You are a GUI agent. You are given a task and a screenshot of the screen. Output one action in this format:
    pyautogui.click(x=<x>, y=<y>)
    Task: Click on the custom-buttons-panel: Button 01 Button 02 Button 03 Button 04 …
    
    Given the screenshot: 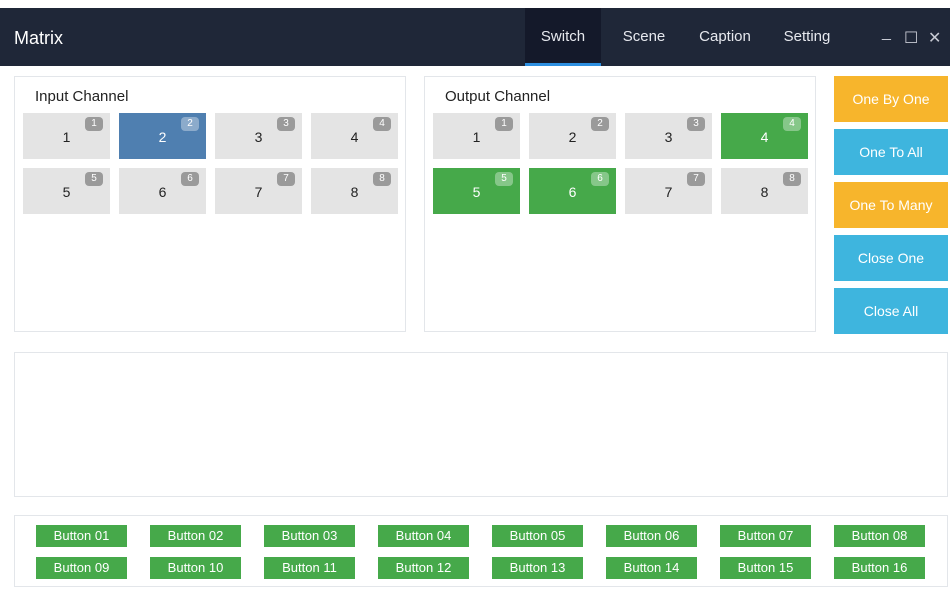 What is the action you would take?
    pyautogui.click(x=481, y=551)
    